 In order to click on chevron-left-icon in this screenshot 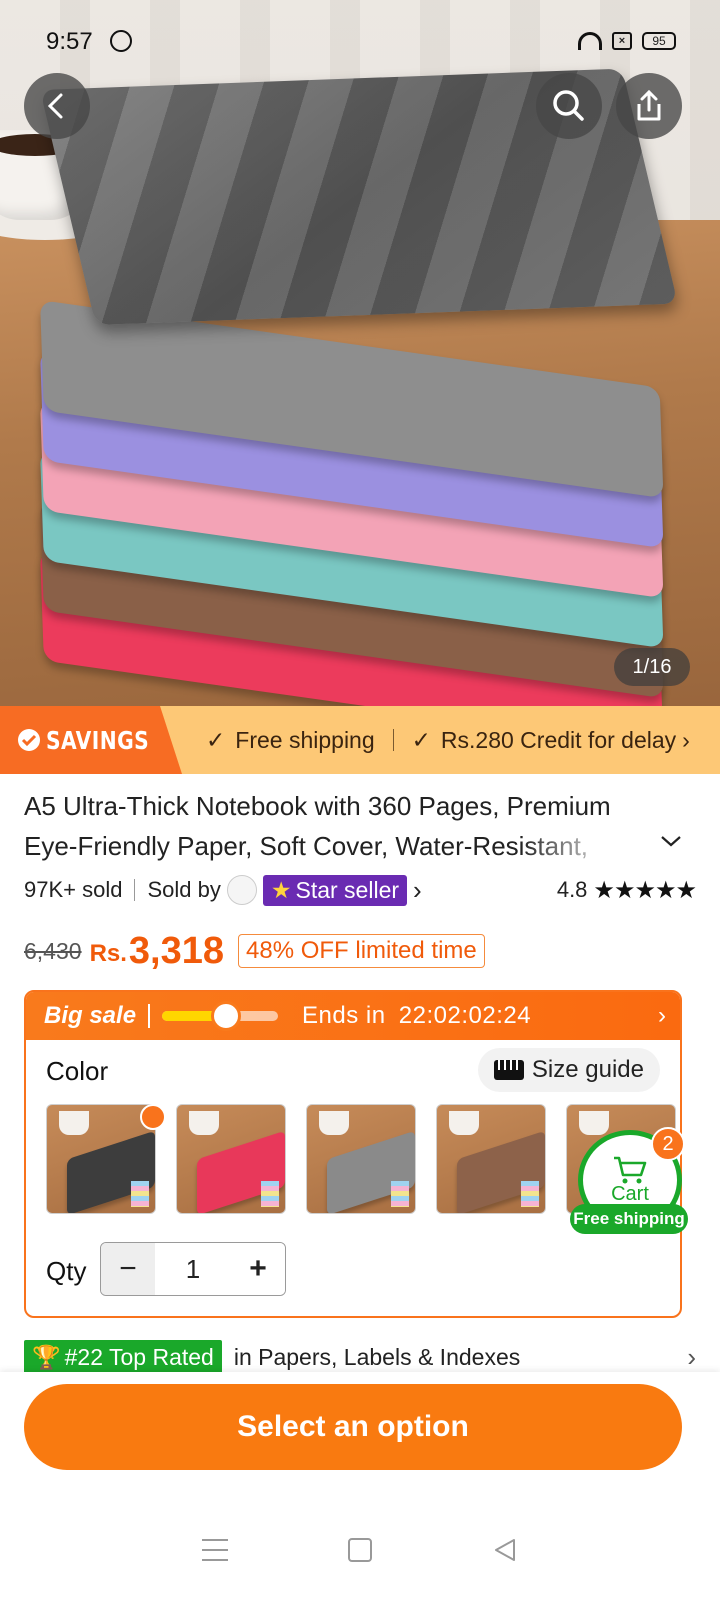, I will do `click(55, 106)`.